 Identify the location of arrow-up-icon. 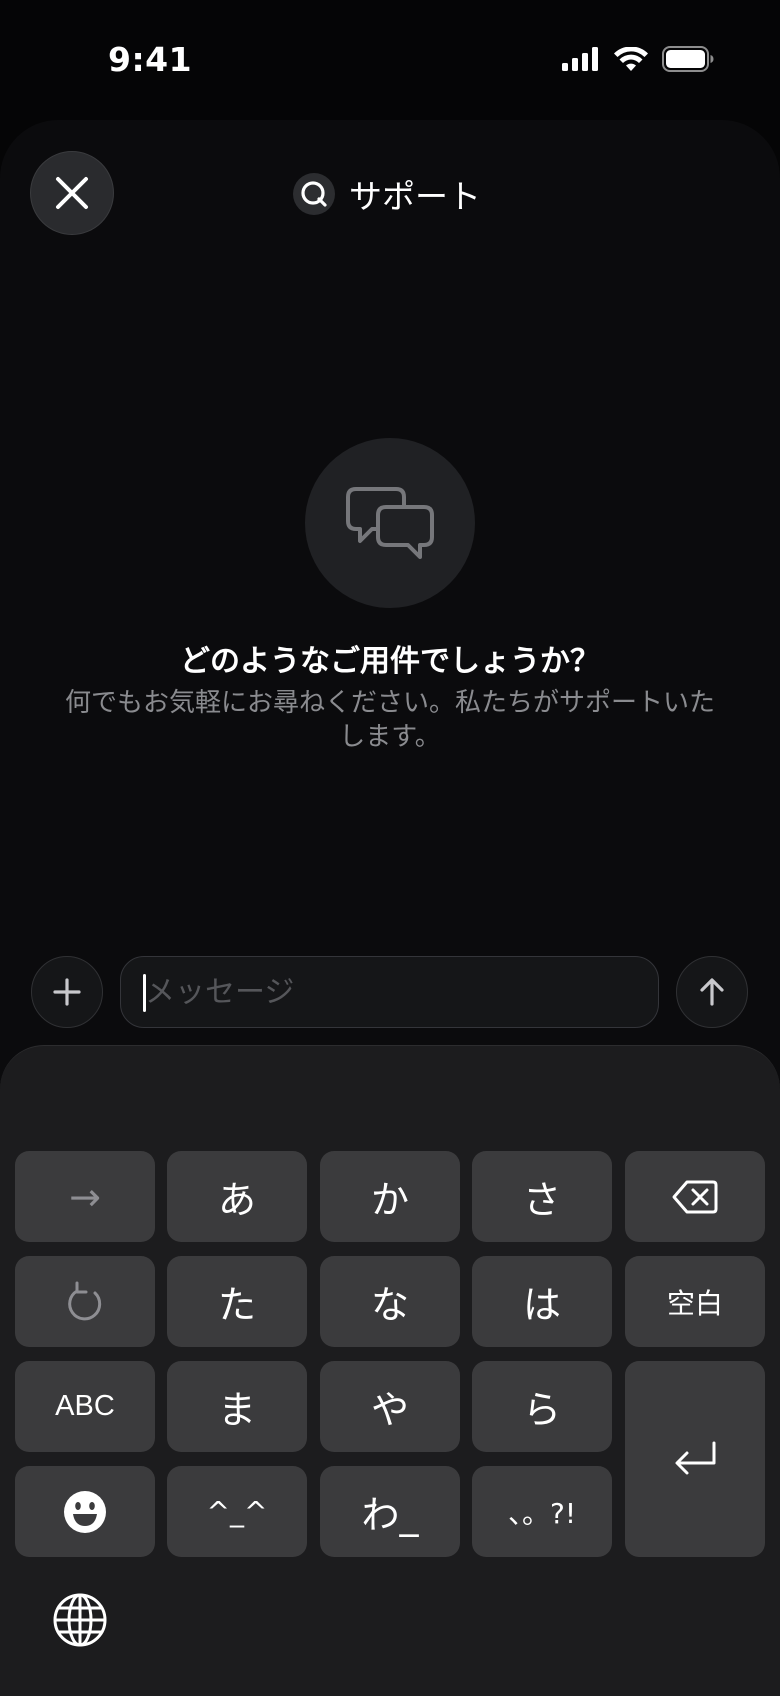
(712, 992).